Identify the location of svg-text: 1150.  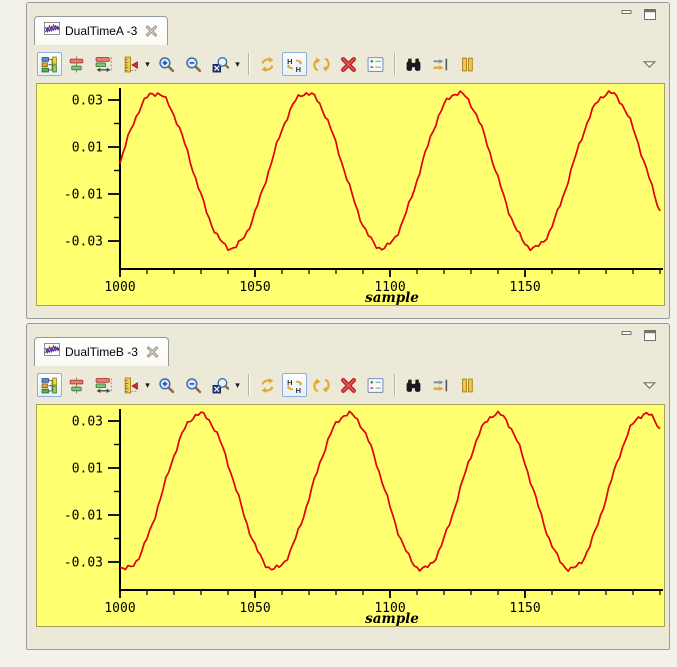
(524, 287).